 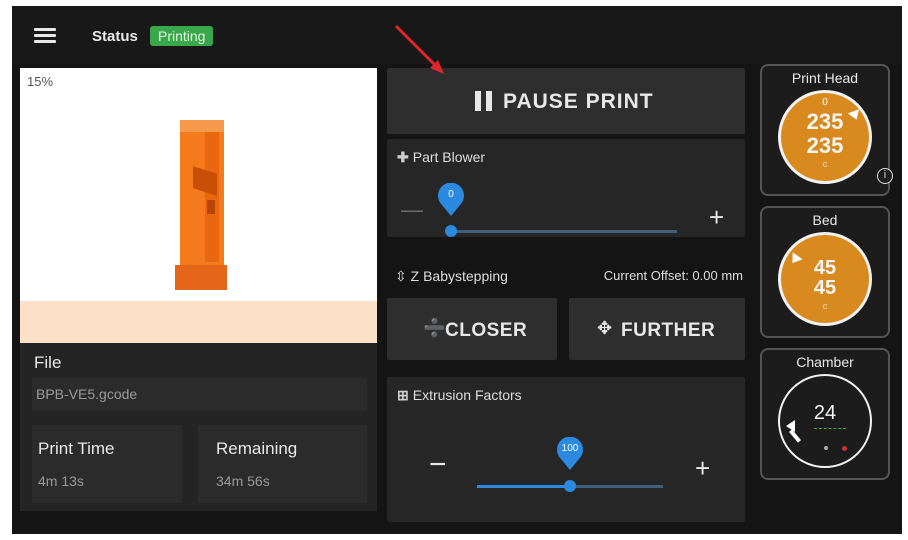 What do you see at coordinates (673, 275) in the screenshot?
I see `babystep-offset: Current Offset: 0.00 mm` at bounding box center [673, 275].